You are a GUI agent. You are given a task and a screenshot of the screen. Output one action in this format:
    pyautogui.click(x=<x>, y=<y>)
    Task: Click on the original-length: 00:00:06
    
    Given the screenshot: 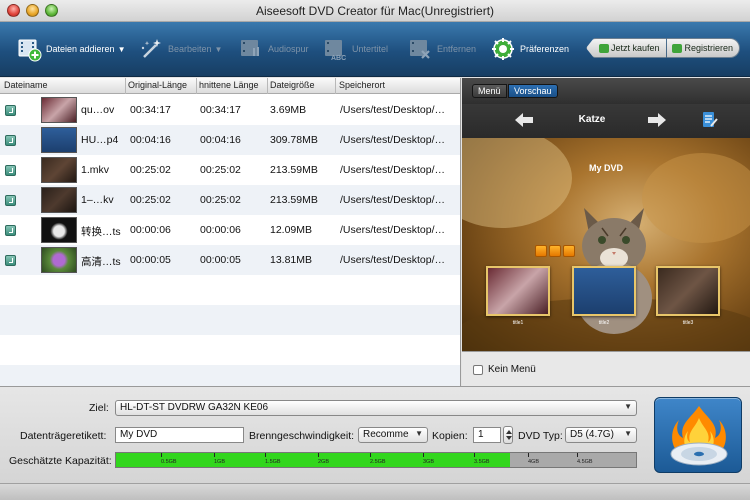 What is the action you would take?
    pyautogui.click(x=150, y=230)
    